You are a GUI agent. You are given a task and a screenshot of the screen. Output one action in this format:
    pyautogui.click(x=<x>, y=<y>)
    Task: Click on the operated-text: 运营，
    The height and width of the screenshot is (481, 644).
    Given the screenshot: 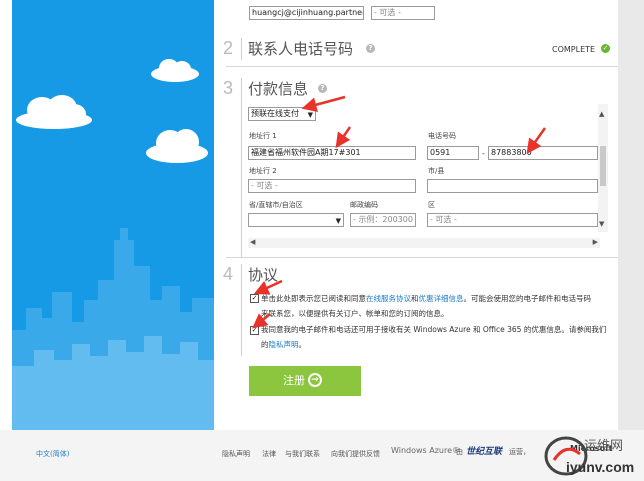 What is the action you would take?
    pyautogui.click(x=519, y=452)
    